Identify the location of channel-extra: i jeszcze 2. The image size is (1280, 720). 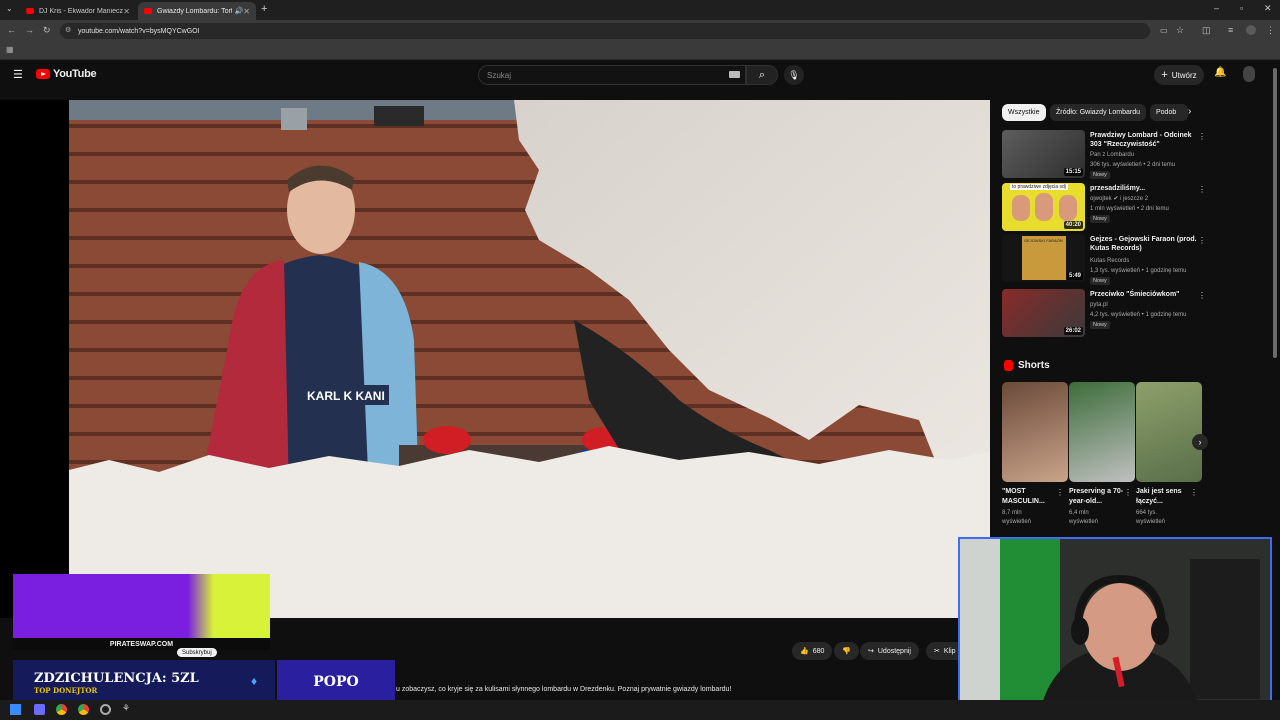
(1134, 199).